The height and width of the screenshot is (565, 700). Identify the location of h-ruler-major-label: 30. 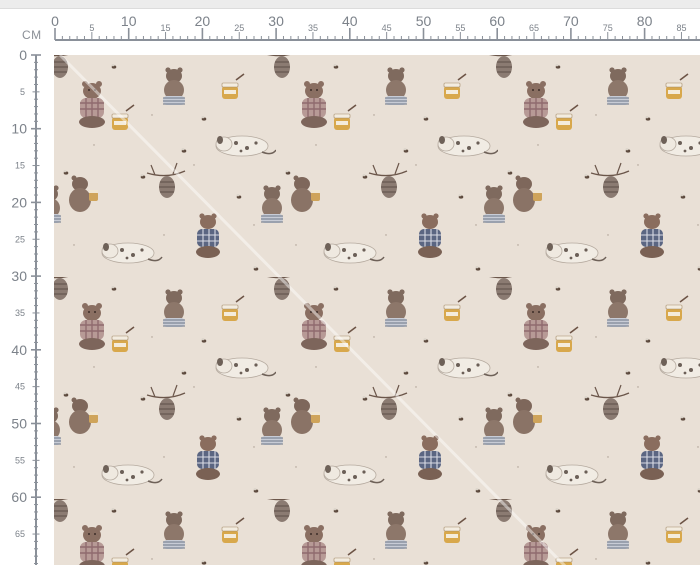
(276, 21).